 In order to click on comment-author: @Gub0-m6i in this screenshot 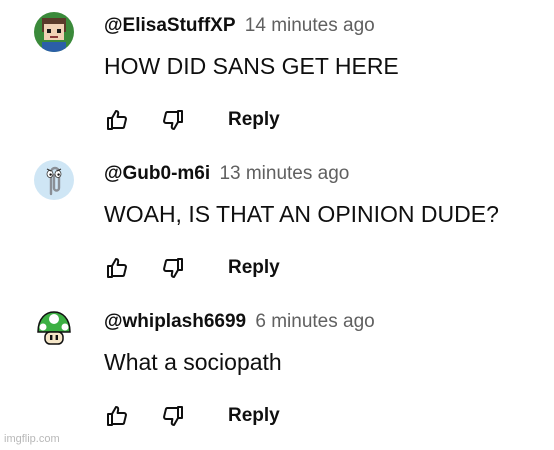, I will do `click(157, 173)`.